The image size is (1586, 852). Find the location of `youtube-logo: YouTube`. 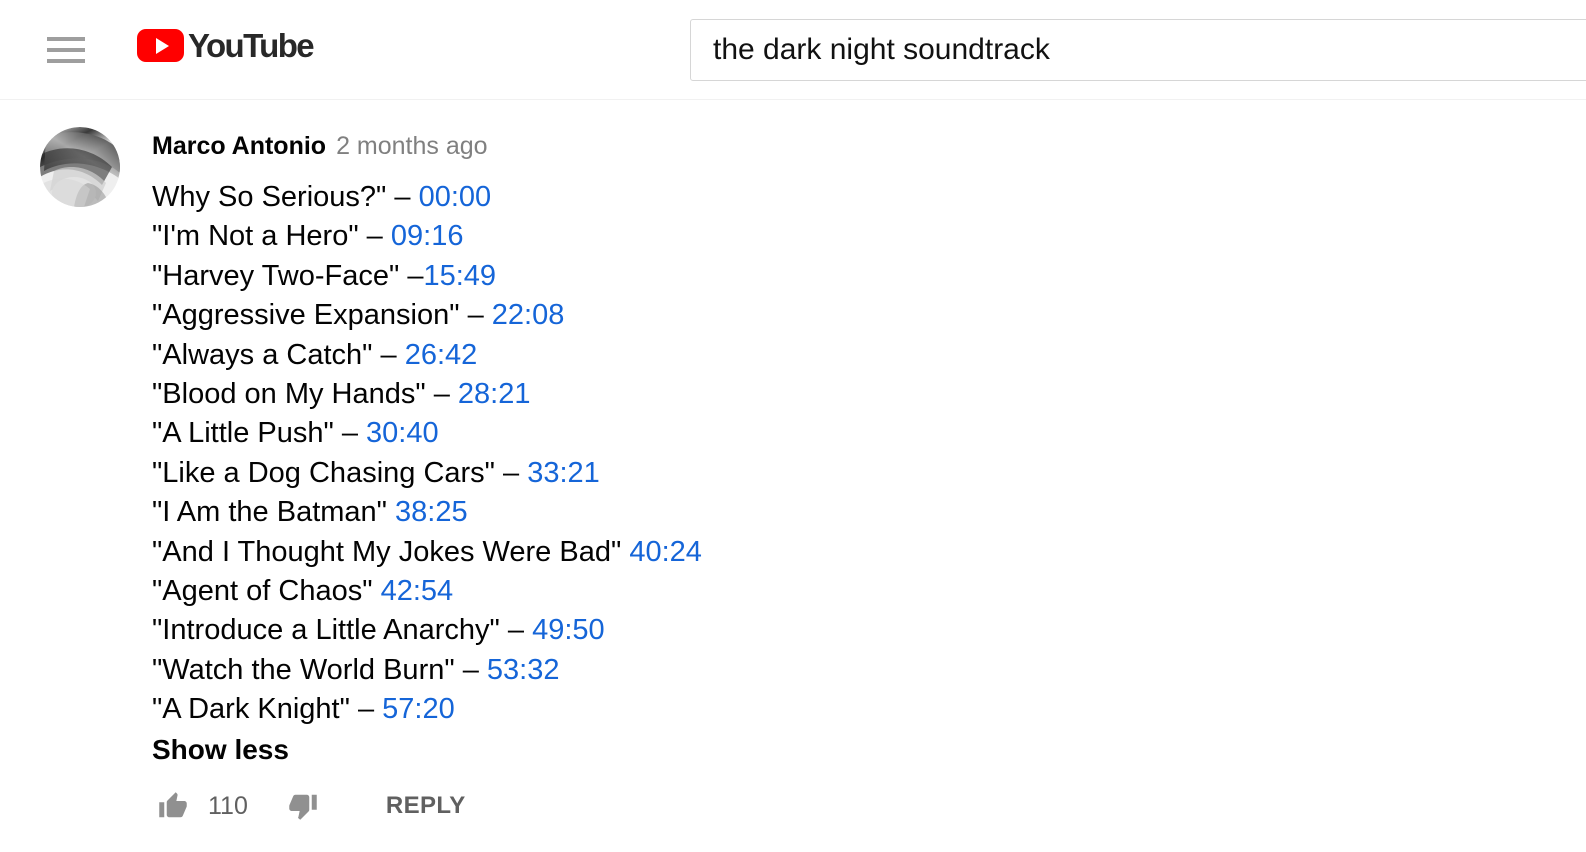

youtube-logo: YouTube is located at coordinates (226, 45).